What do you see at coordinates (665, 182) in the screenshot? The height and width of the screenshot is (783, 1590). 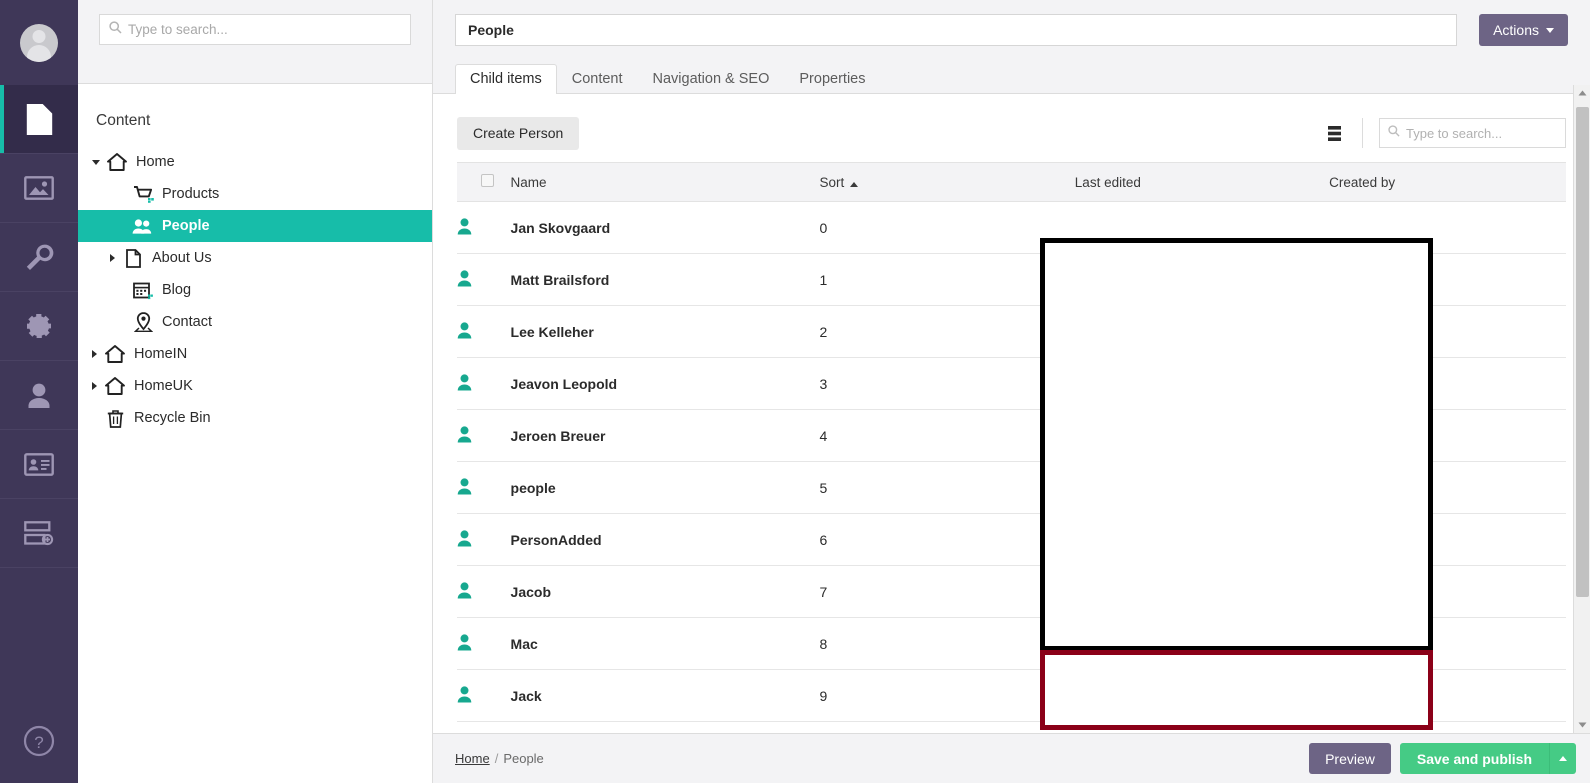 I see `column-header-name: Name` at bounding box center [665, 182].